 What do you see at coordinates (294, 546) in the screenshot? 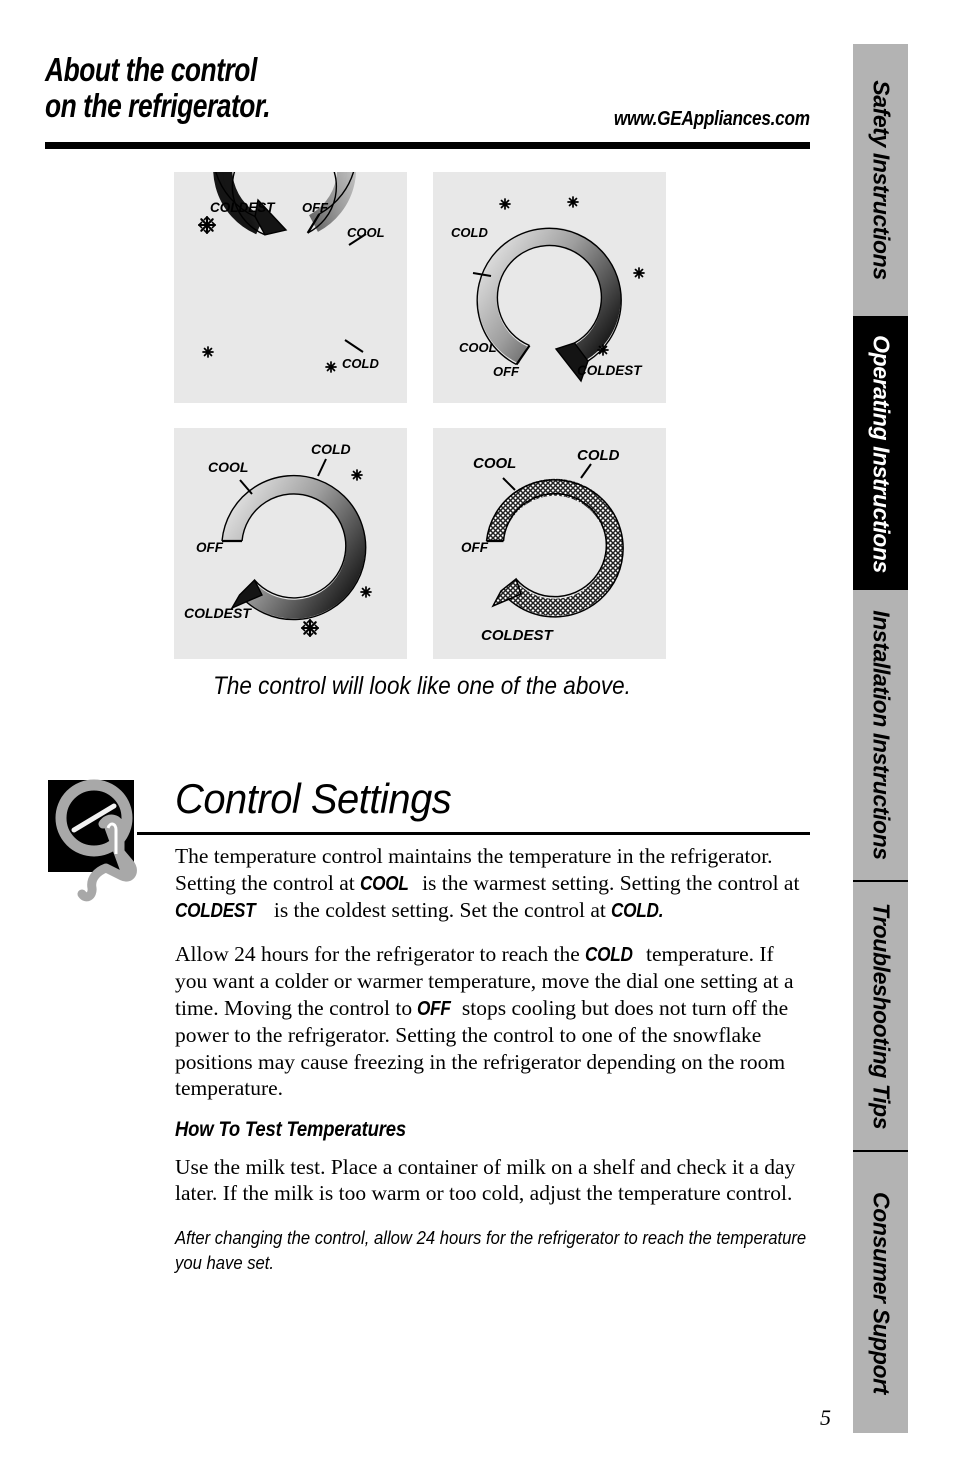
I see `dial-3-arc-inner-edge` at bounding box center [294, 546].